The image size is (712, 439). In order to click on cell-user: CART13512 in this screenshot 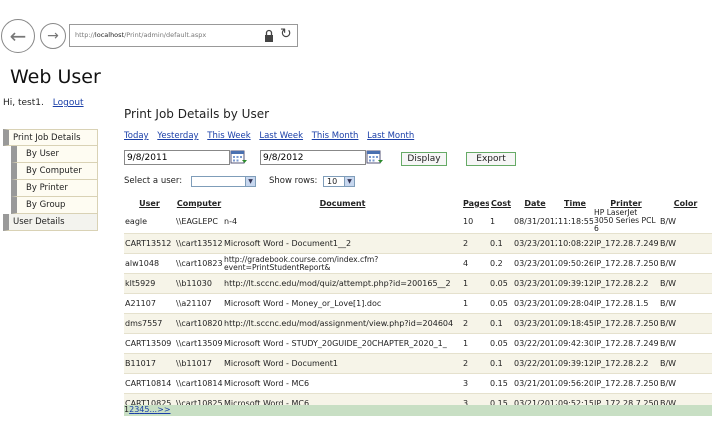, I will do `click(149, 243)`.